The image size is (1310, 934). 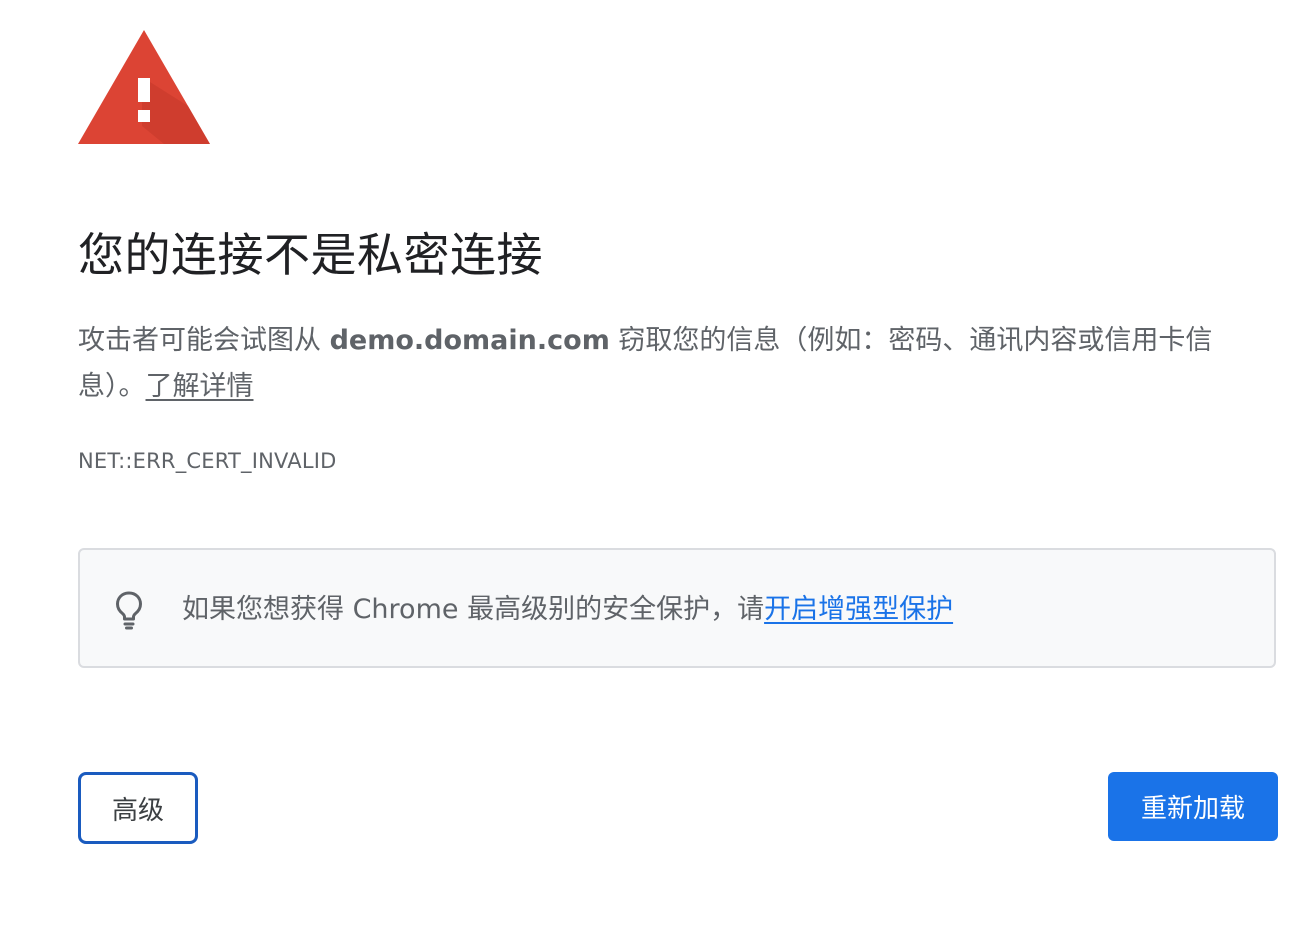 I want to click on promo-text: 如果您想获得 Chrome 最高级别的安全保护，请开启增强型保护, so click(x=567, y=610).